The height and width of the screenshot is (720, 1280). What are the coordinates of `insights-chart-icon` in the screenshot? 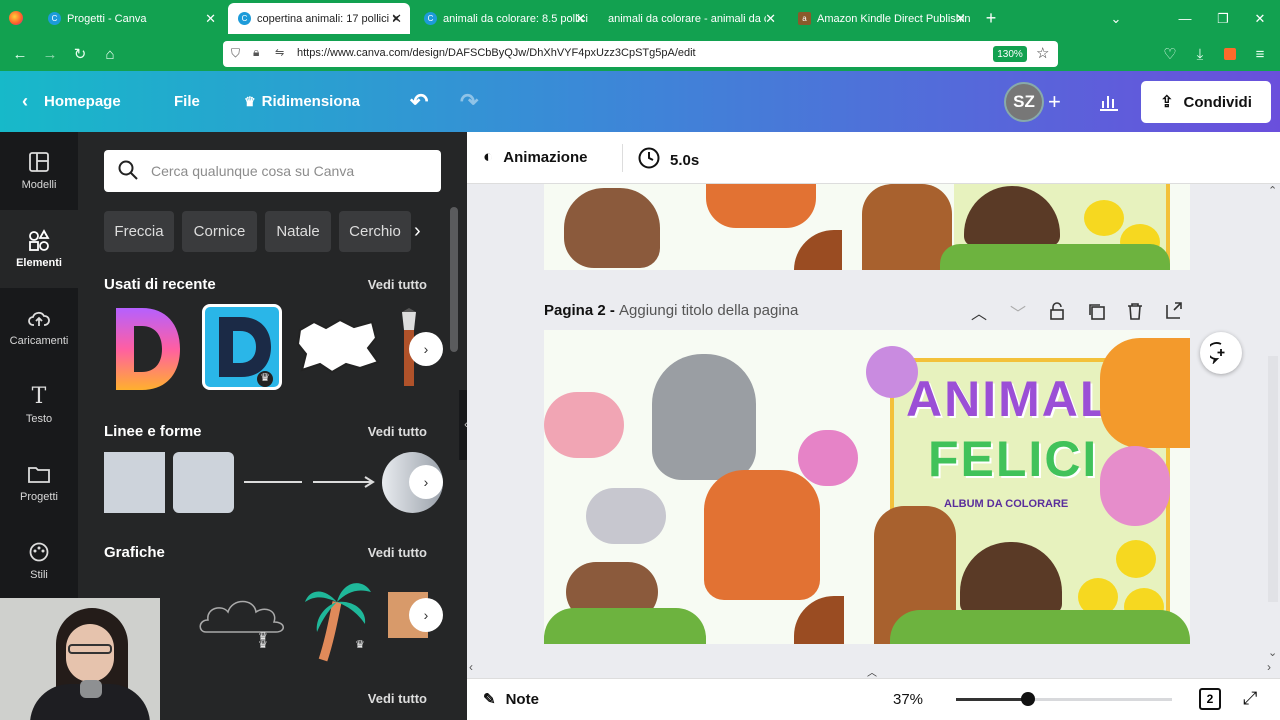 It's located at (1109, 101).